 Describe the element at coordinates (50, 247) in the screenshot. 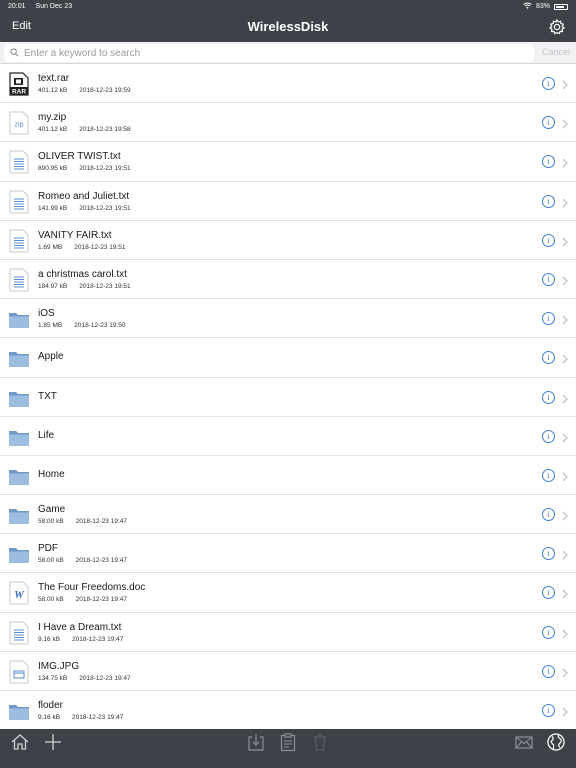

I see `file-size: 1.69 MB` at that location.